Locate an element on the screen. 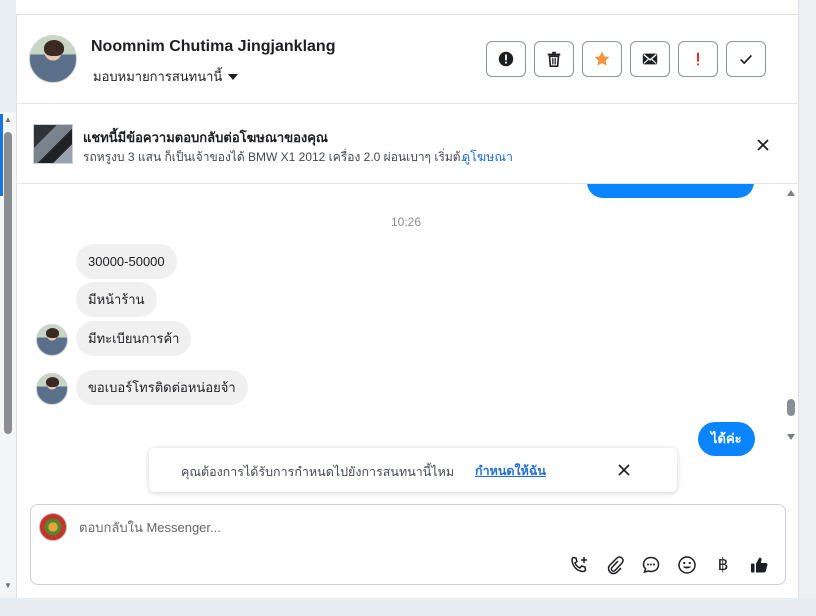  scroll-down-arrow-icon: ▼ is located at coordinates (8, 586).